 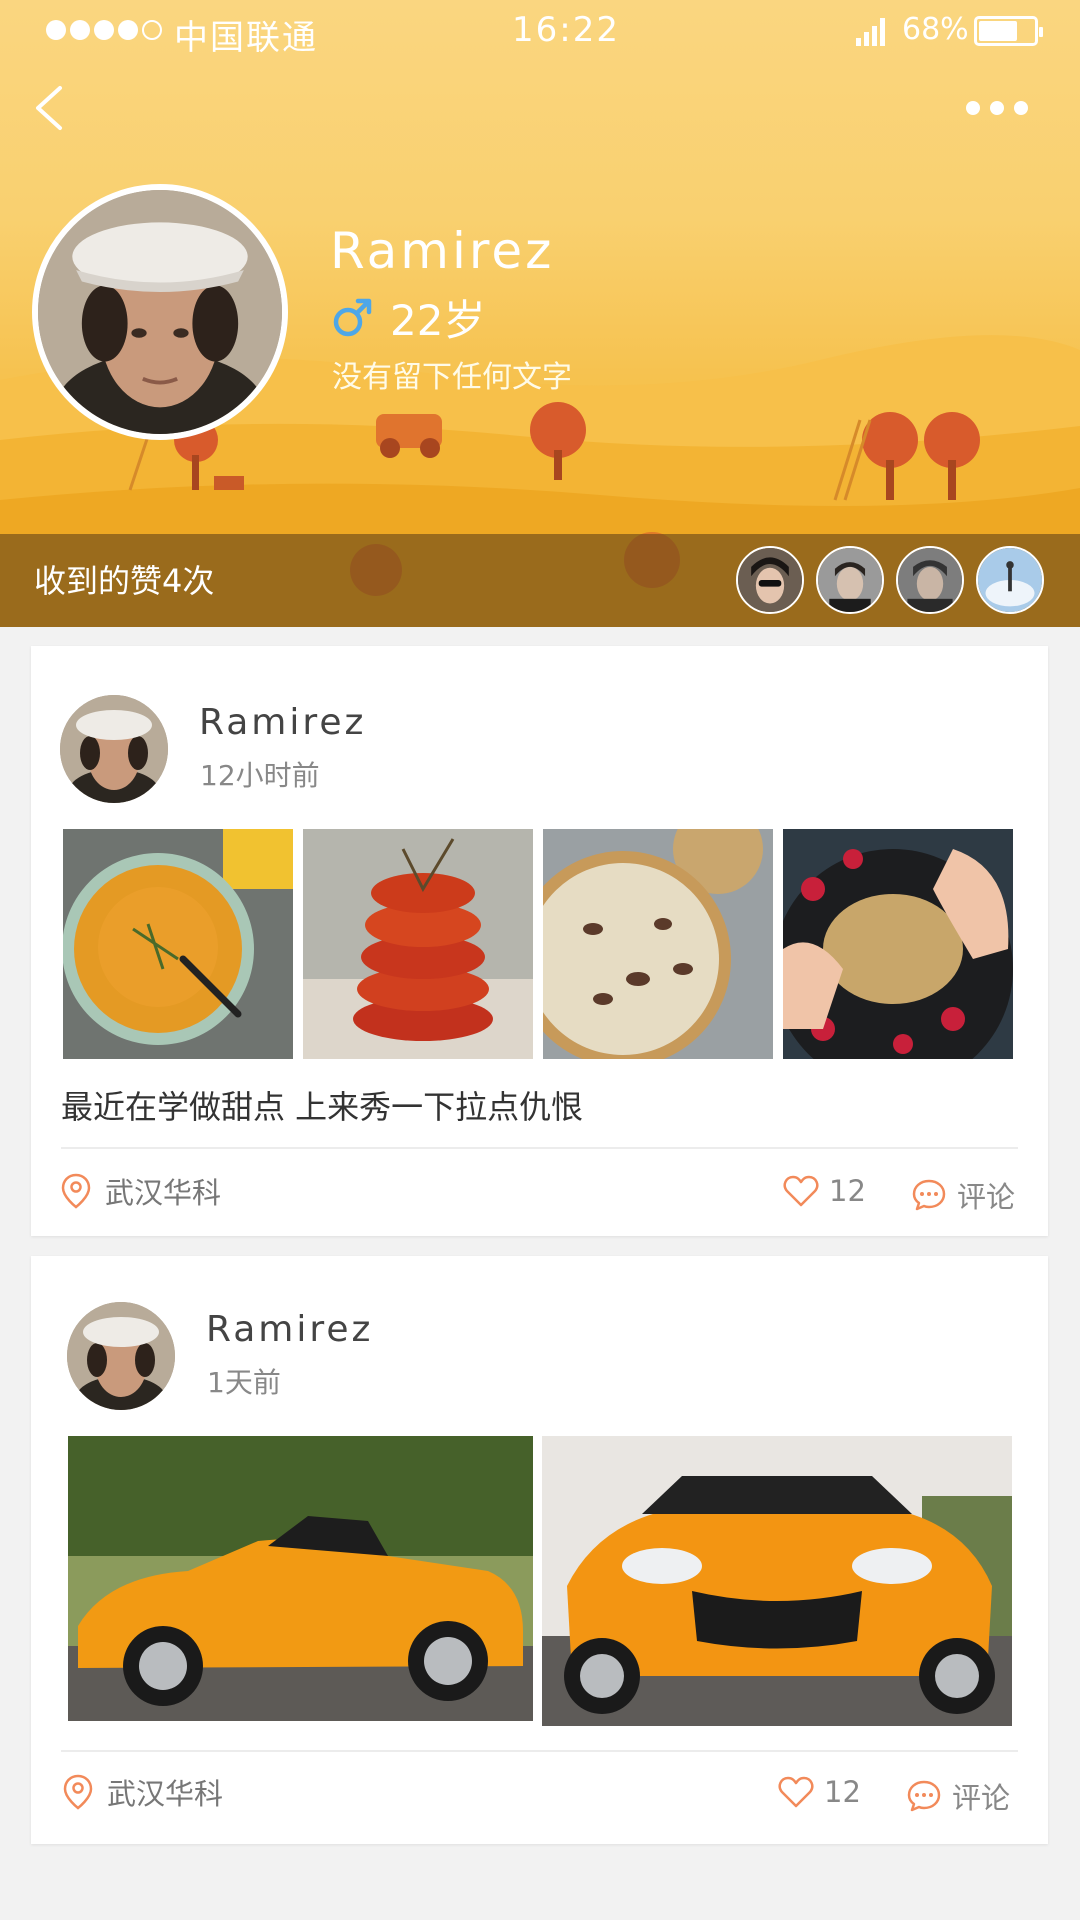 I want to click on battery-icon, so click(x=1008, y=31).